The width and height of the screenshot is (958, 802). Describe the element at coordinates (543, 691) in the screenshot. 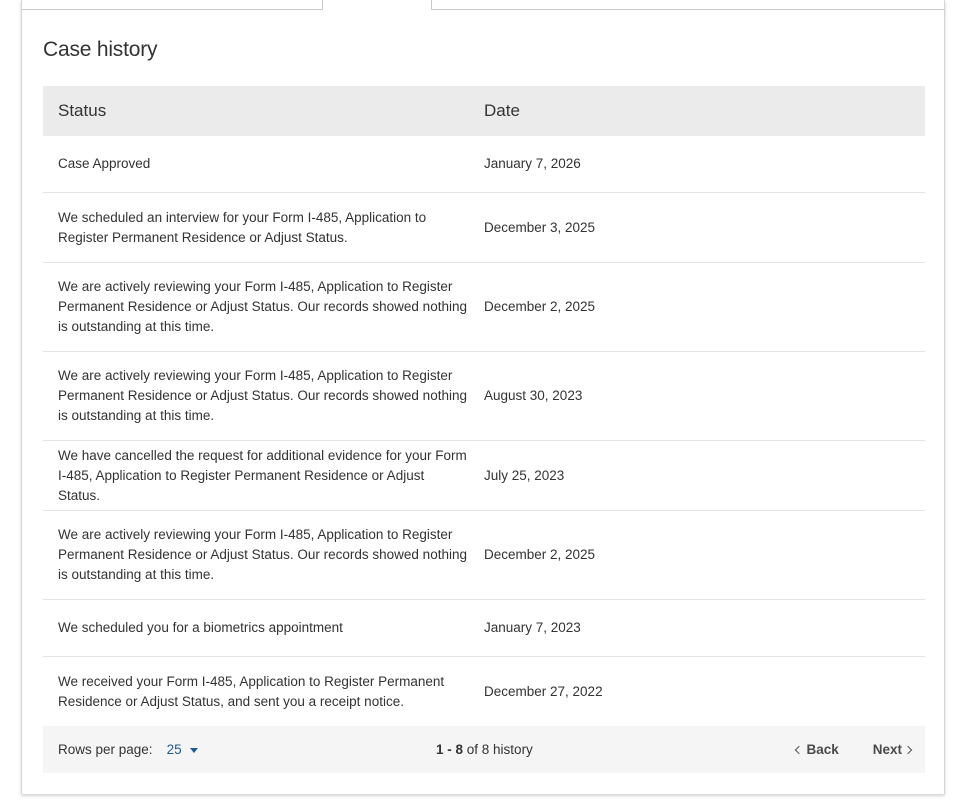

I see `row-date: December 27, 2022` at that location.